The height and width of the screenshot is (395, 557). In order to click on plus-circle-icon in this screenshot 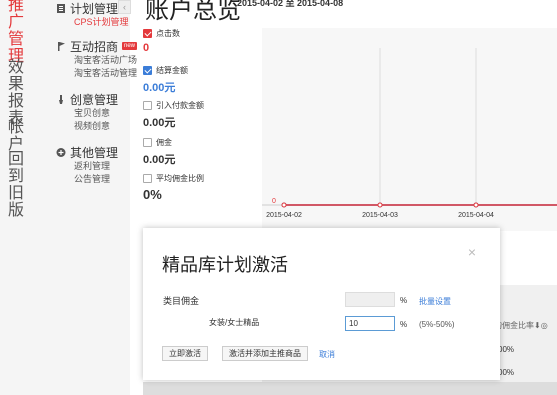, I will do `click(61, 152)`.